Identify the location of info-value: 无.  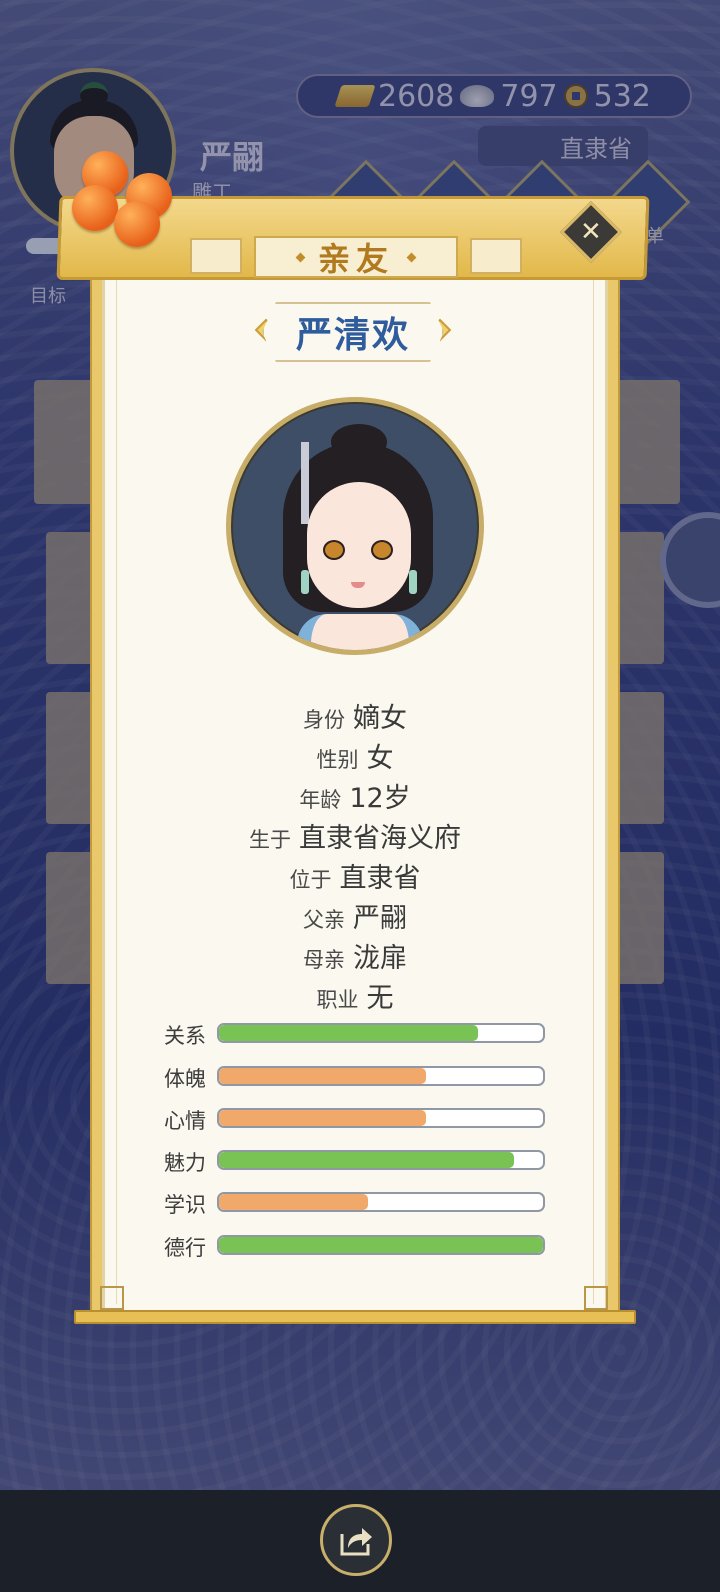
(380, 998).